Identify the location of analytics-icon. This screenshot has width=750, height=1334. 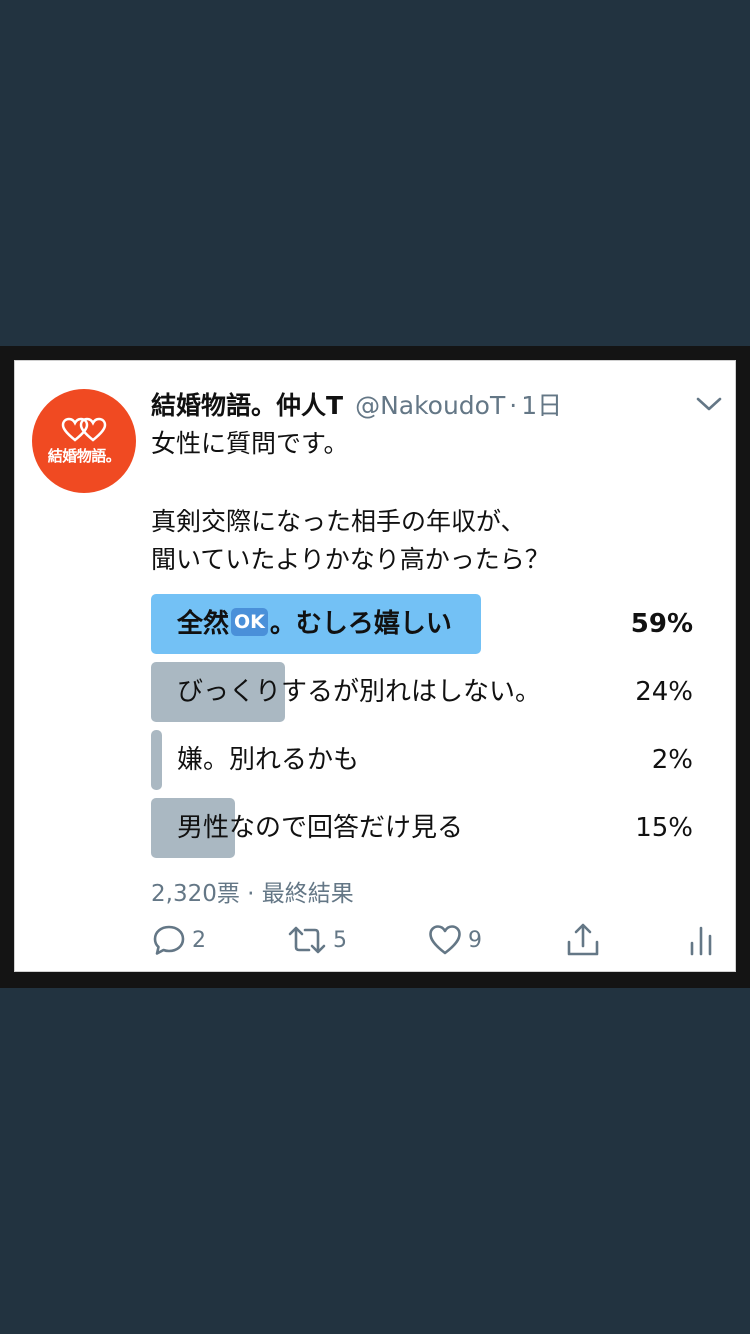
(701, 941).